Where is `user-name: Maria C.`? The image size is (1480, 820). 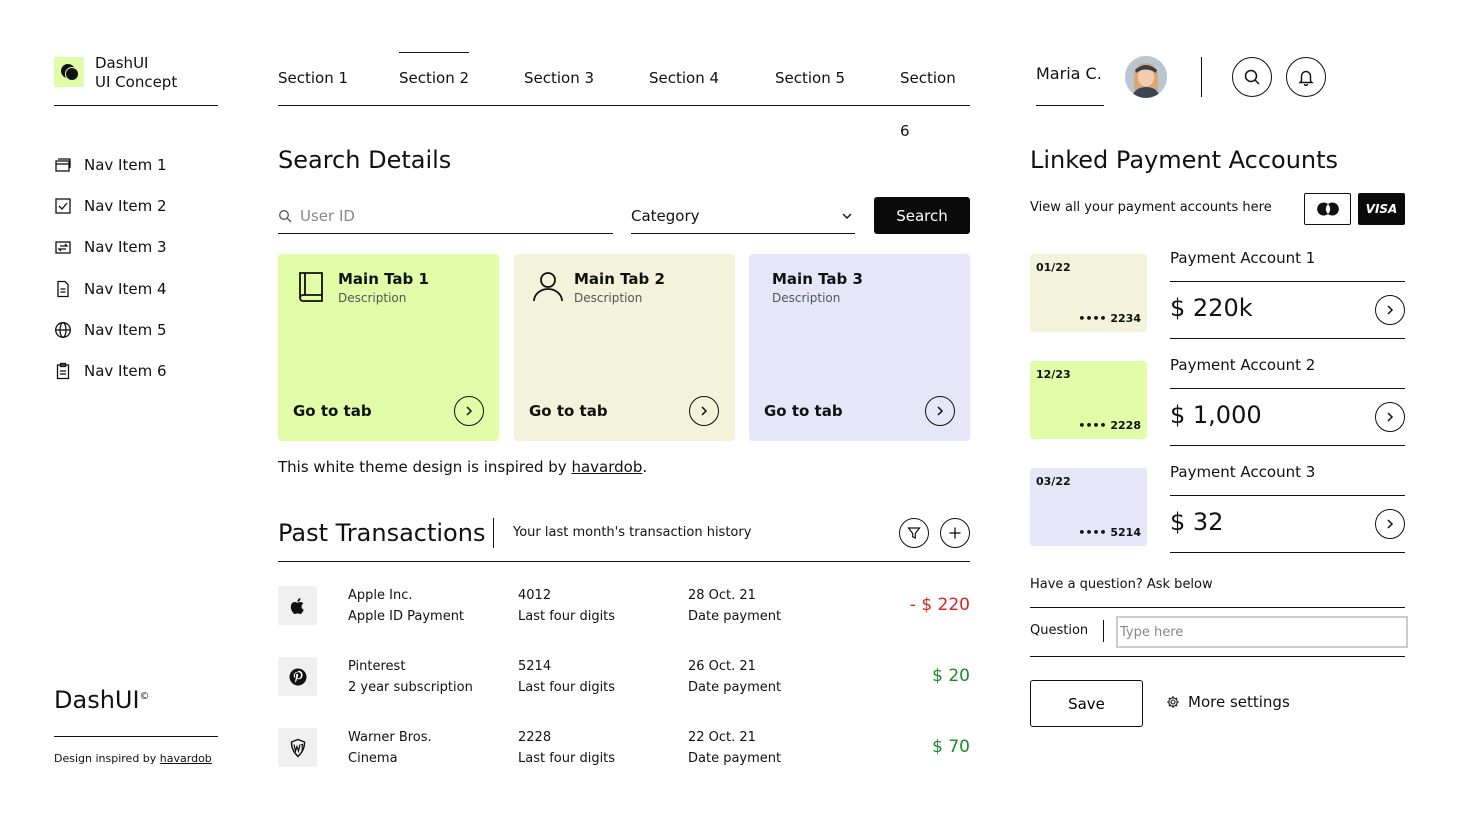 user-name: Maria C. is located at coordinates (1070, 85).